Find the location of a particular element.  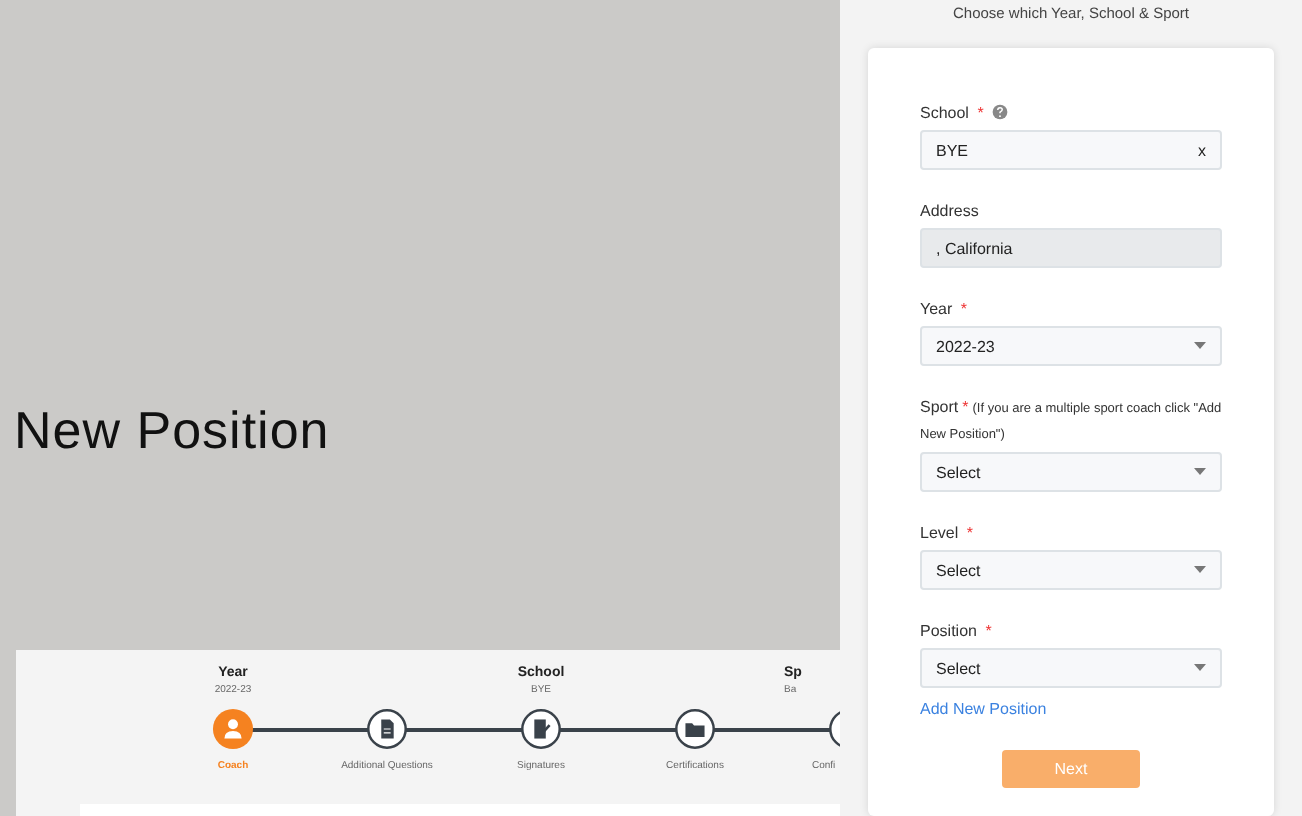

field-label: Address is located at coordinates (949, 211).